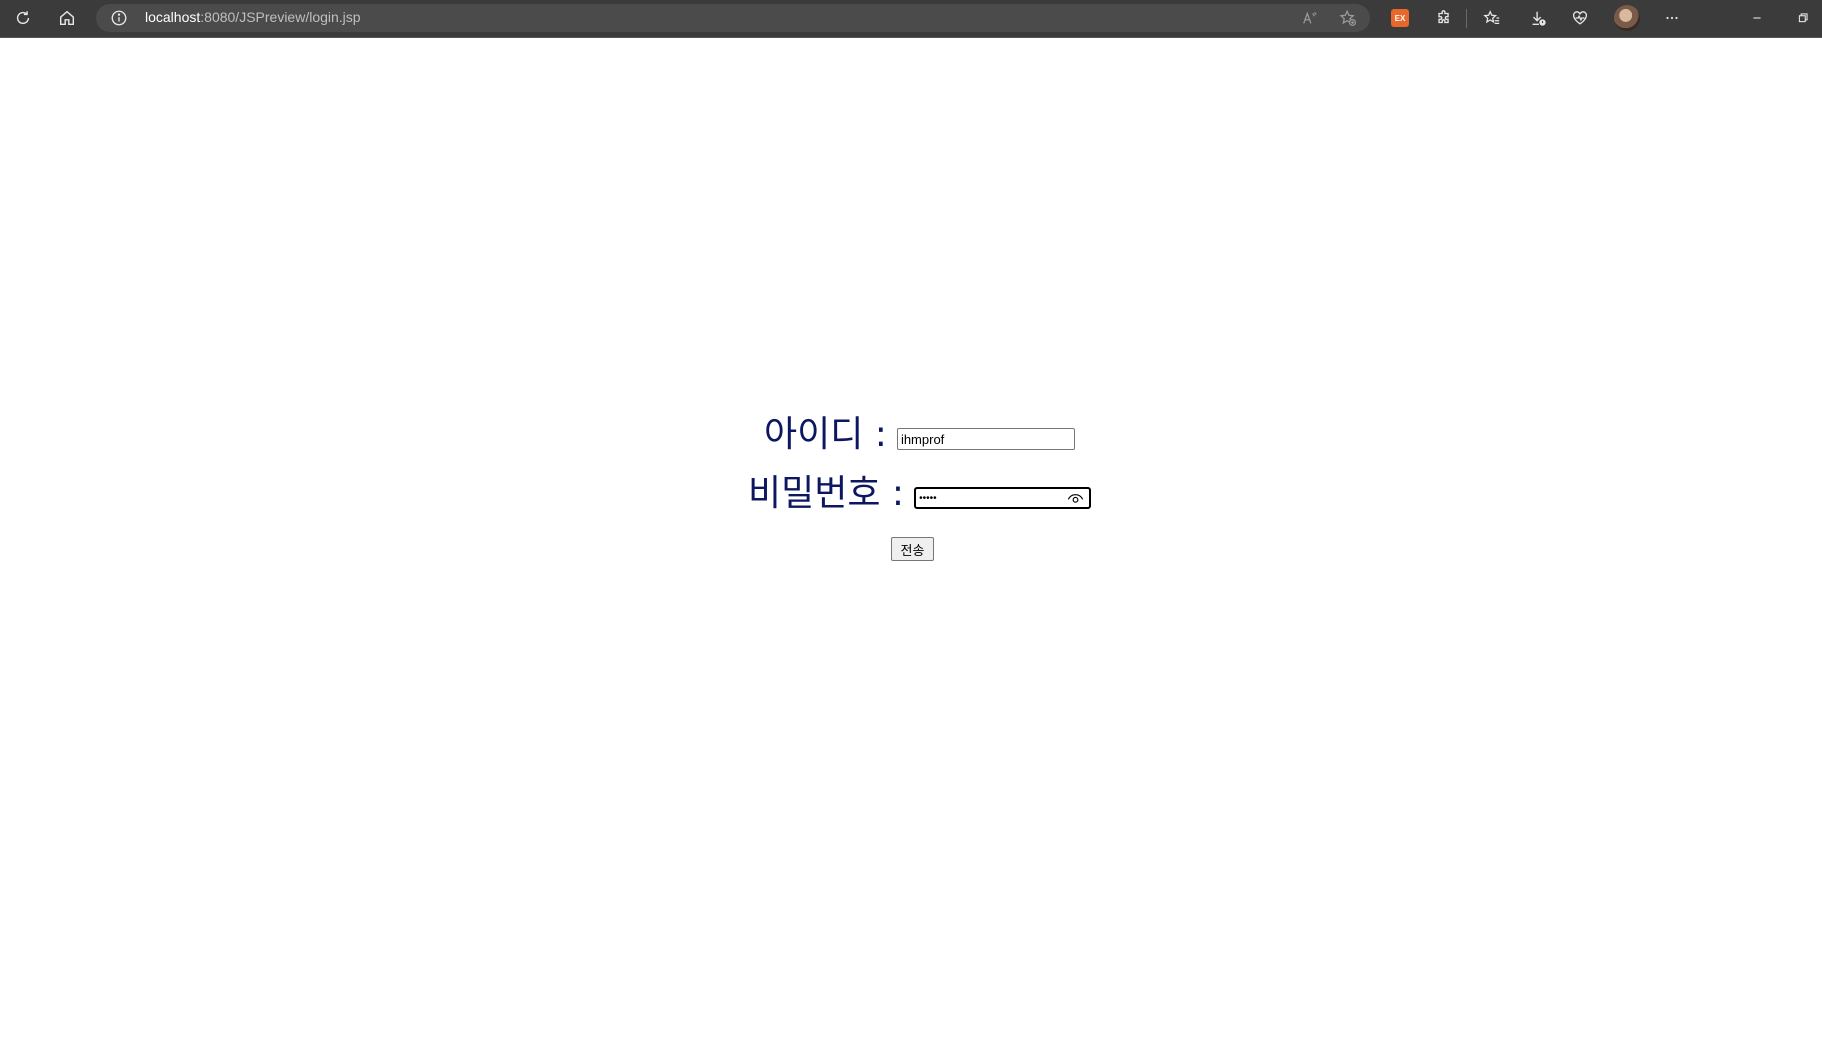  What do you see at coordinates (1803, 18) in the screenshot?
I see `restore-icon` at bounding box center [1803, 18].